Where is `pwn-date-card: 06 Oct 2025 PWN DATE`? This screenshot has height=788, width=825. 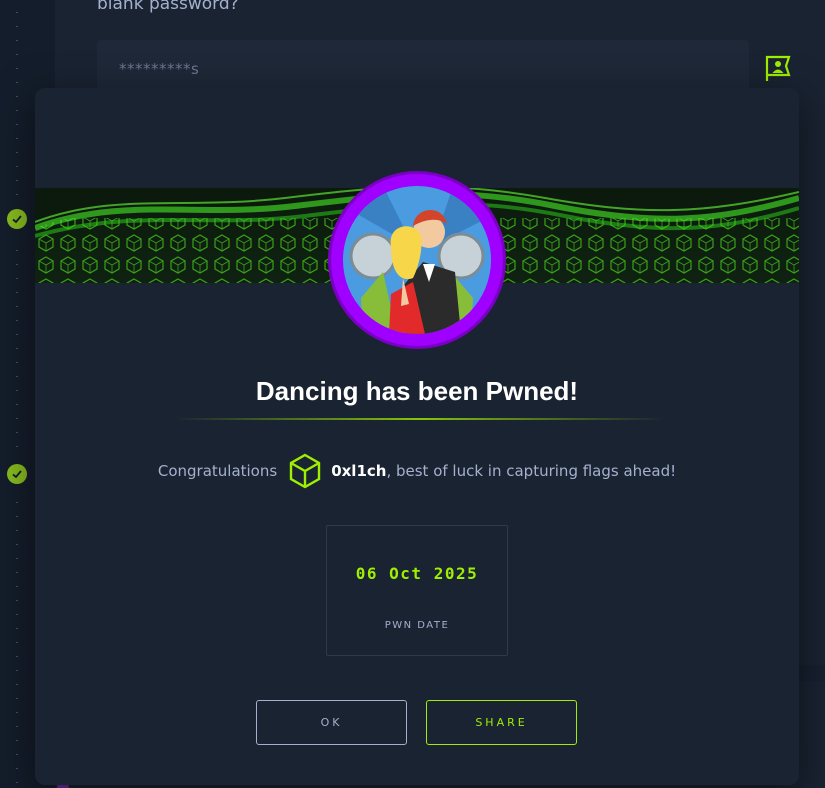
pwn-date-card: 06 Oct 2025 PWN DATE is located at coordinates (417, 590).